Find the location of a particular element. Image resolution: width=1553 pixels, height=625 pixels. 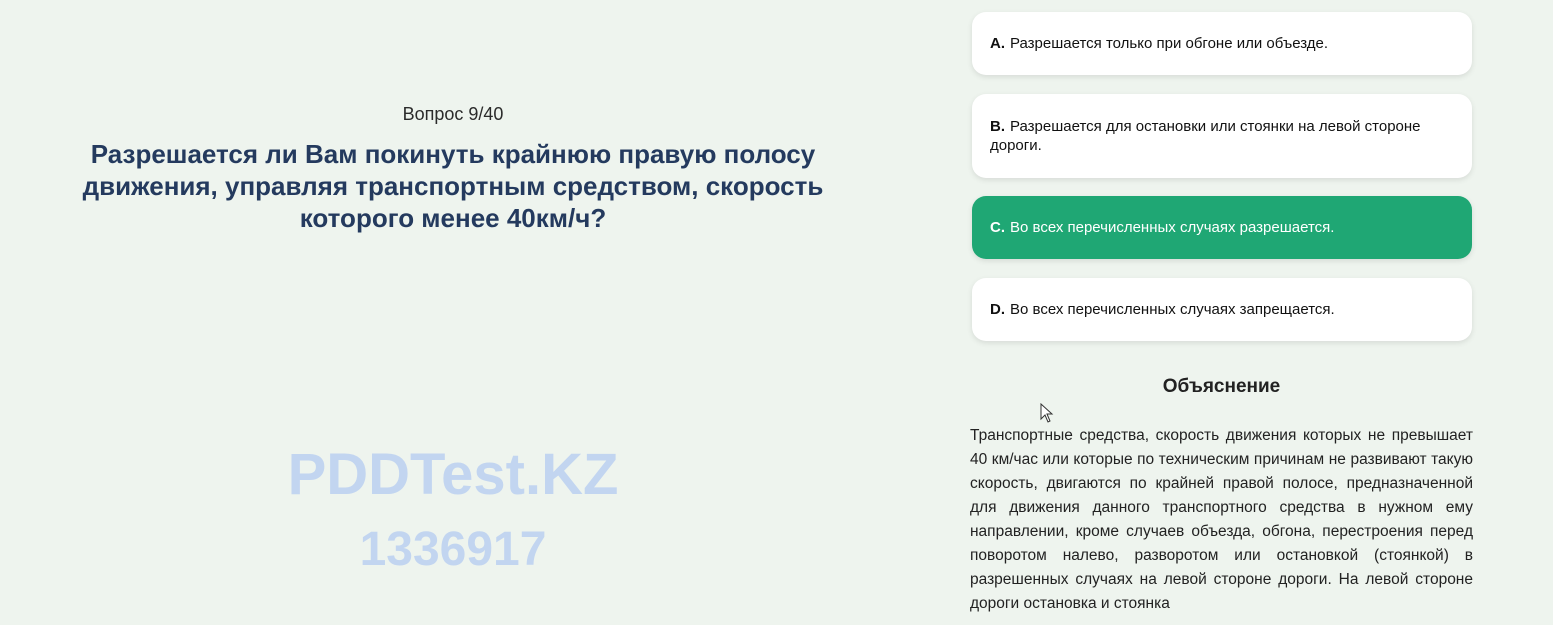

watermark-site: PDDTest.KZ is located at coordinates (453, 474).